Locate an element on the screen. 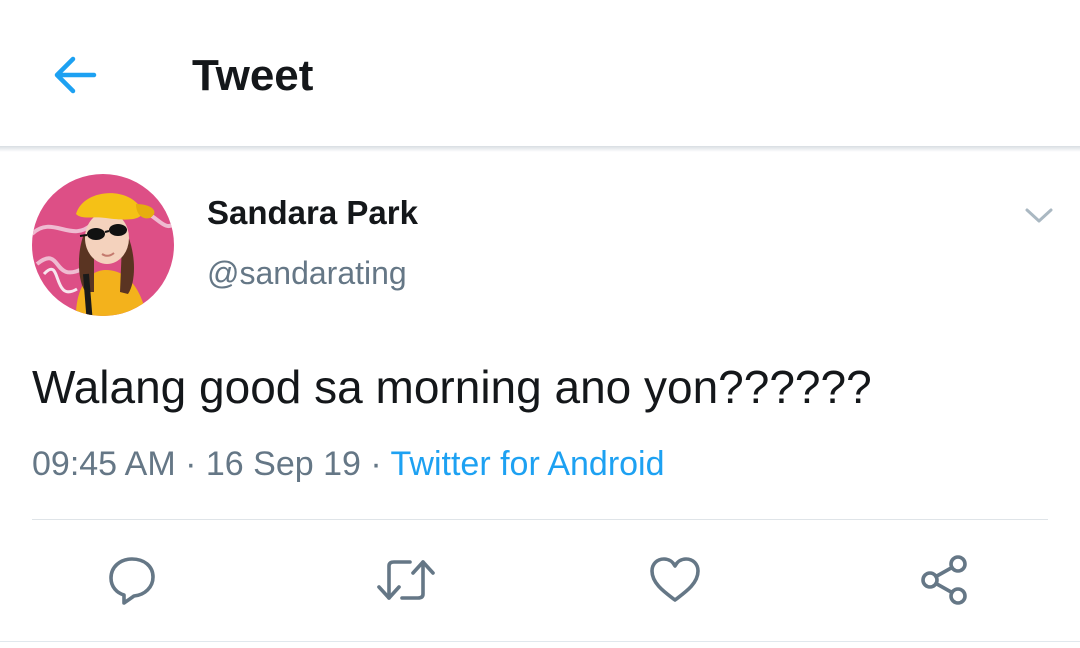  more-options-button is located at coordinates (1039, 216).